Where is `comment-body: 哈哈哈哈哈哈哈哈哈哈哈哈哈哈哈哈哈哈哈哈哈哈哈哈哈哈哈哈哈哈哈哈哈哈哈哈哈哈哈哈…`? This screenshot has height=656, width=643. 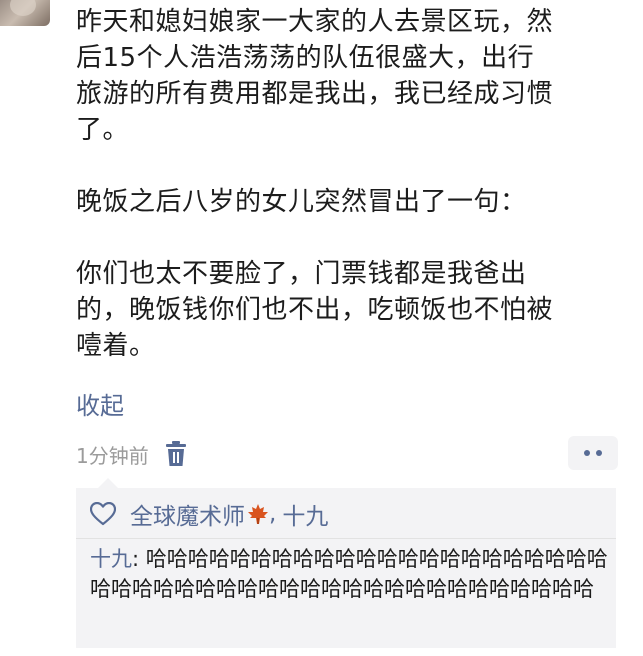
comment-body: 哈哈哈哈哈哈哈哈哈哈哈哈哈哈哈哈哈哈哈哈哈哈哈哈哈哈哈哈哈哈哈哈哈哈哈哈哈哈哈哈… is located at coordinates (349, 574).